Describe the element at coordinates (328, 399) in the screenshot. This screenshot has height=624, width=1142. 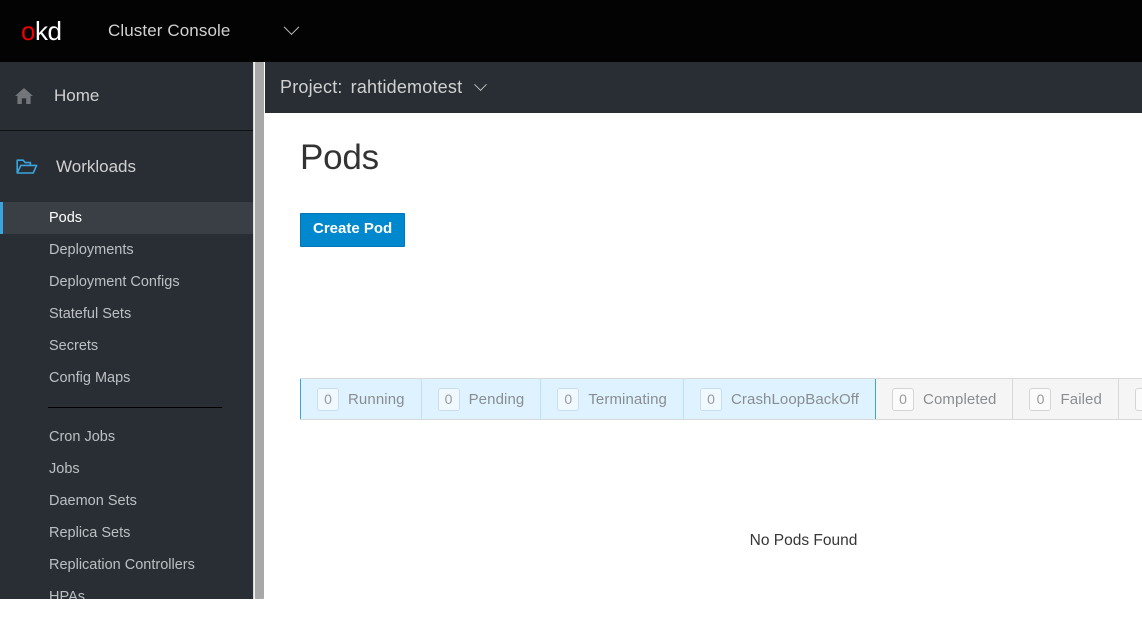
I see `status-filter-running-count: 0` at that location.